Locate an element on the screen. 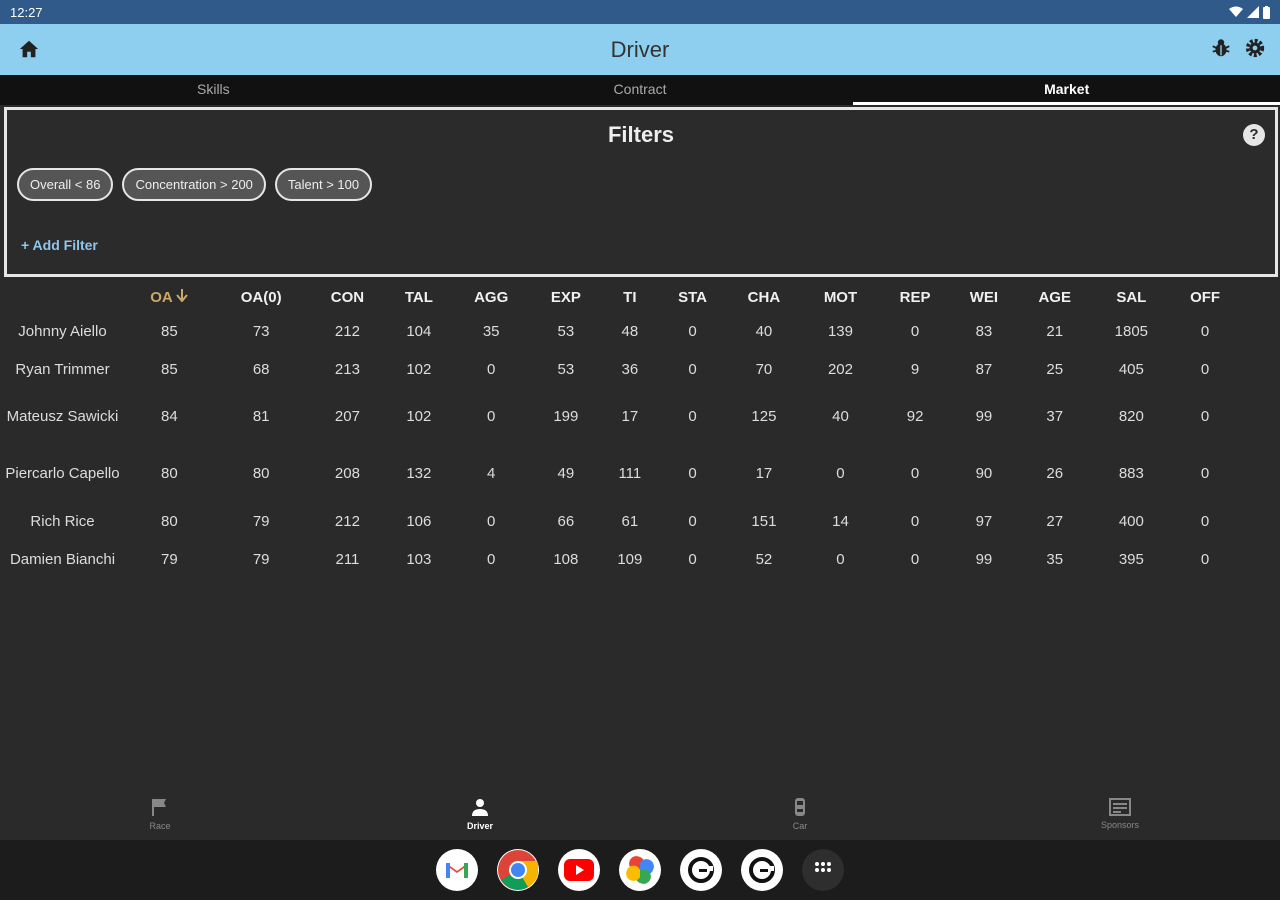  filters-title: Filters is located at coordinates (641, 134).